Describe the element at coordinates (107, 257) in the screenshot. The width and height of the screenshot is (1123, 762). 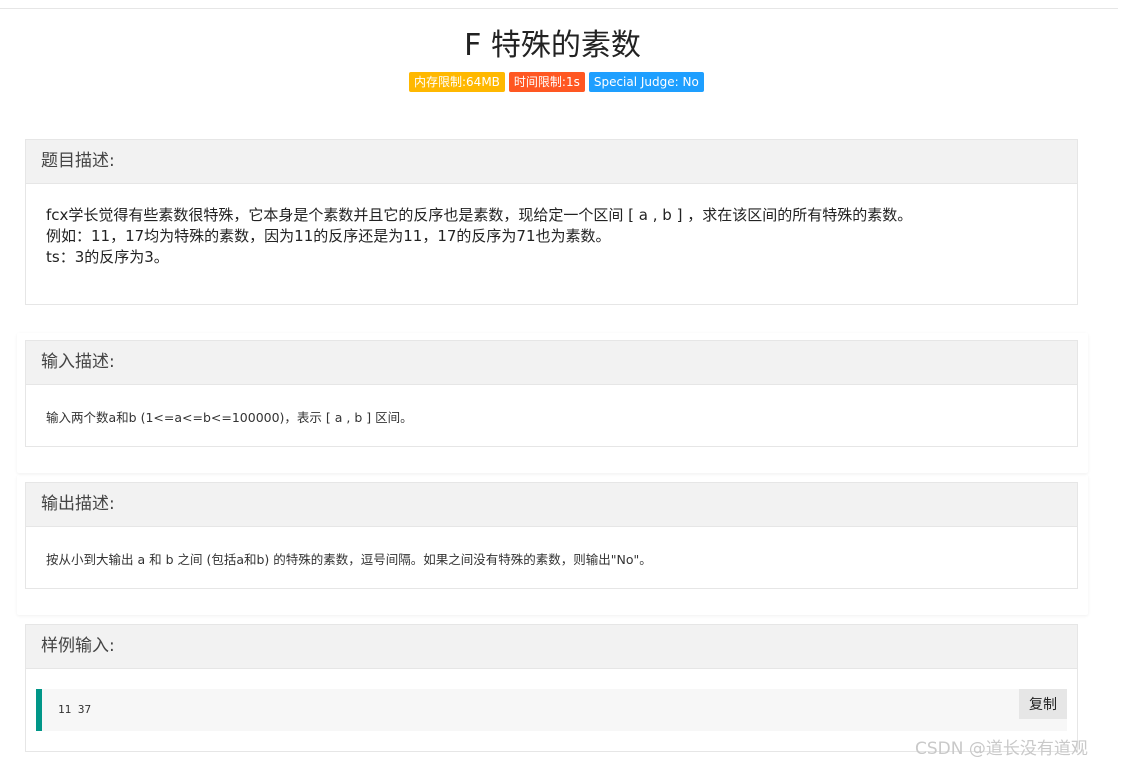
I see `description-line: ts：3的反序为3。` at that location.